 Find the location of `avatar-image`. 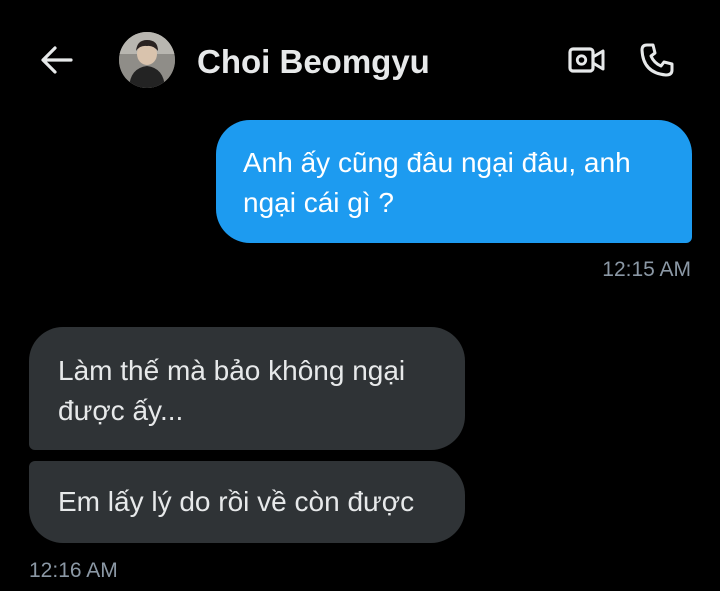

avatar-image is located at coordinates (147, 60).